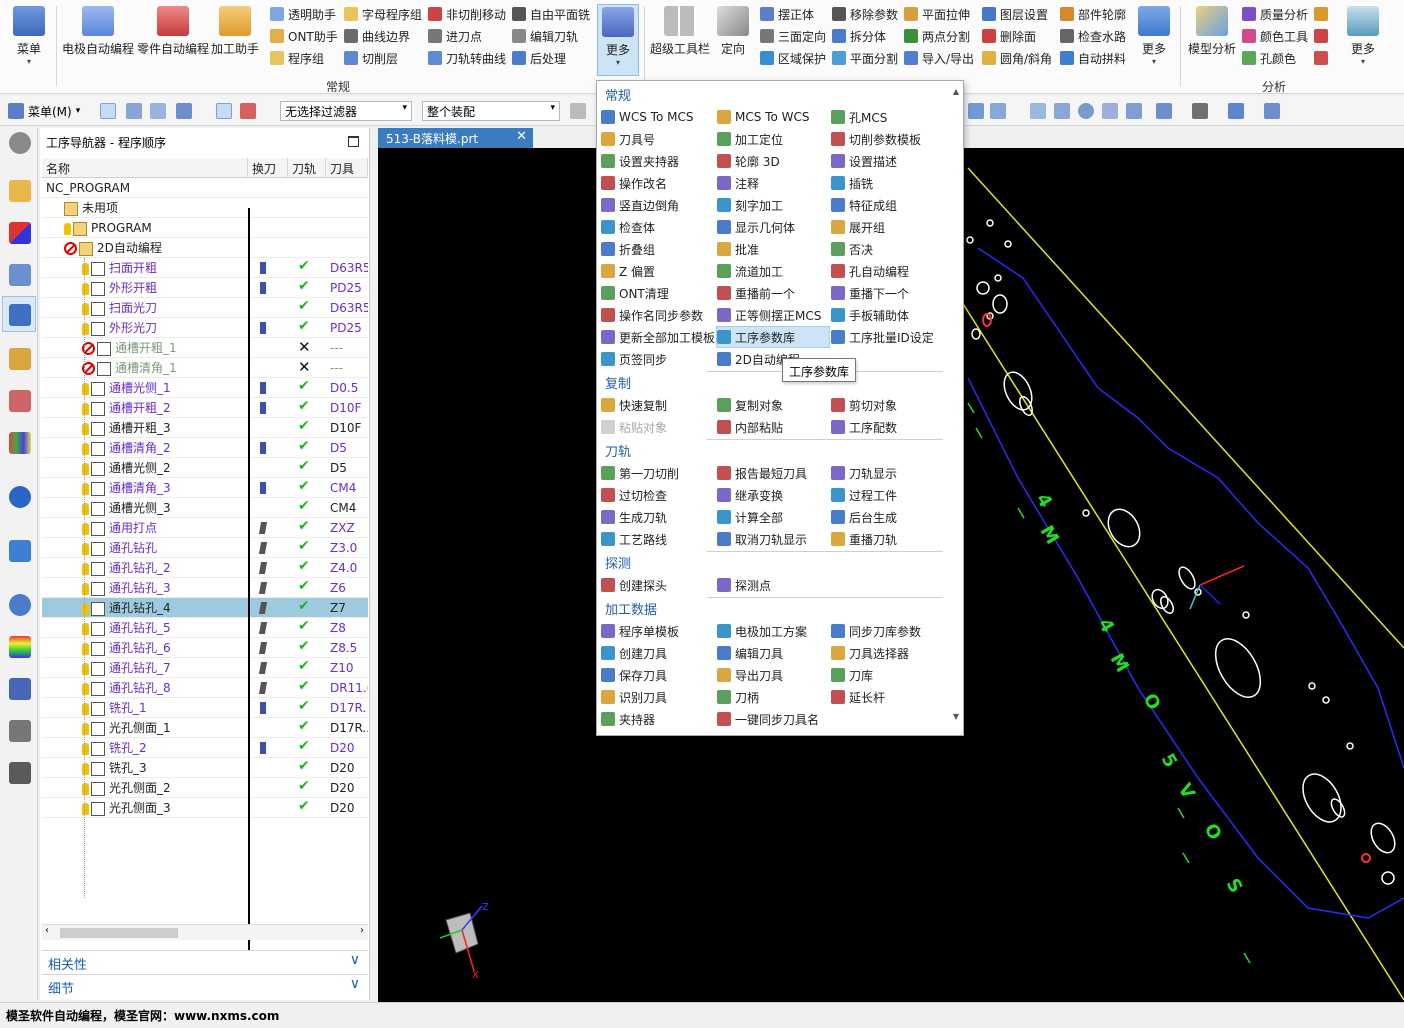 This screenshot has height=1028, width=1404. Describe the element at coordinates (773, 315) in the screenshot. I see `menu-item: 正等侧摆正MCS` at that location.